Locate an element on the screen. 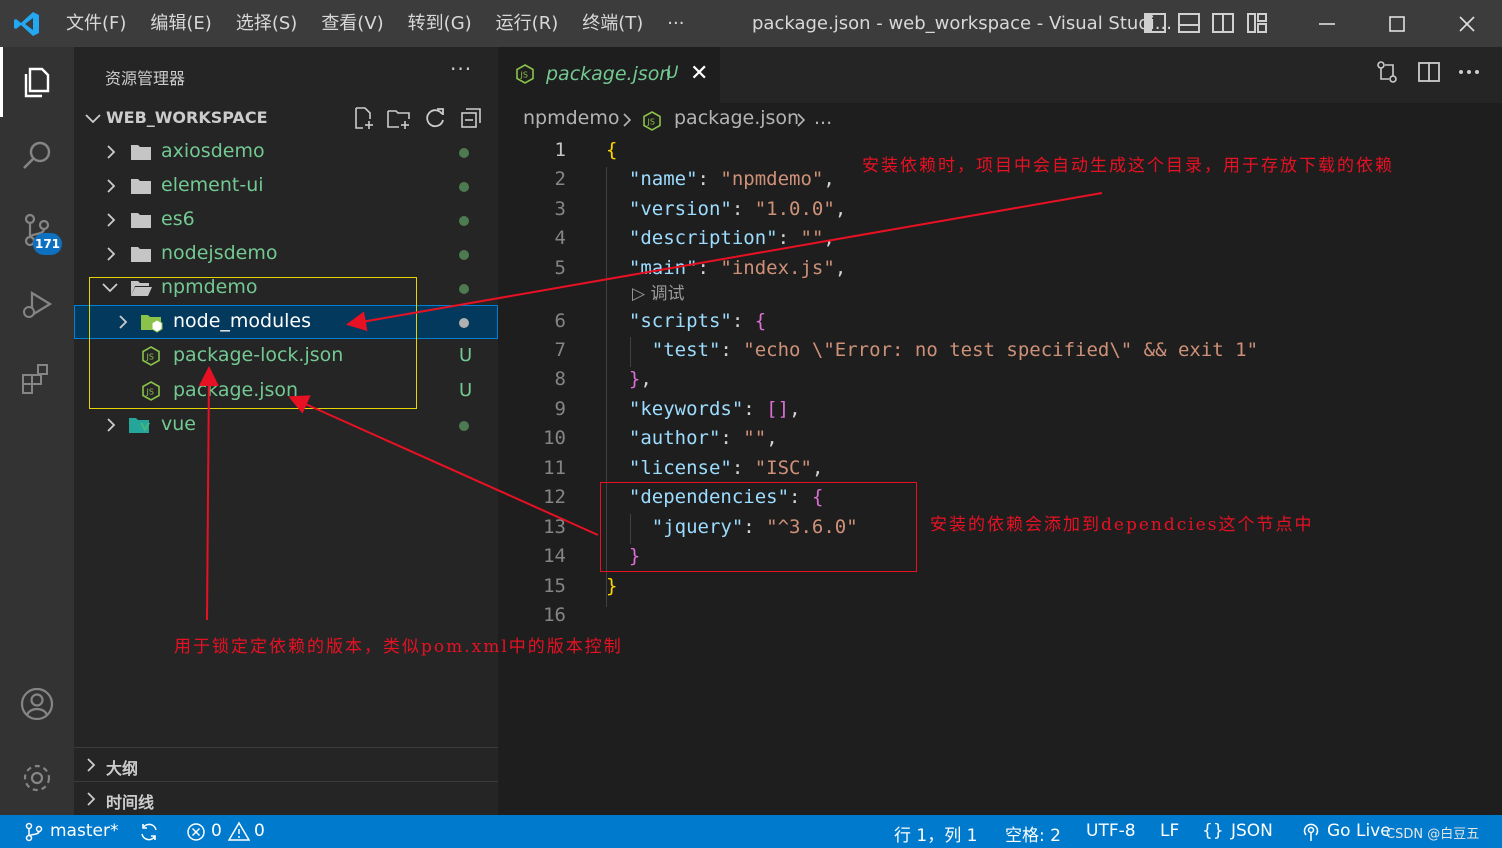 The width and height of the screenshot is (1502, 848). tree-folder-node-modules: node_modules is located at coordinates (286, 322).